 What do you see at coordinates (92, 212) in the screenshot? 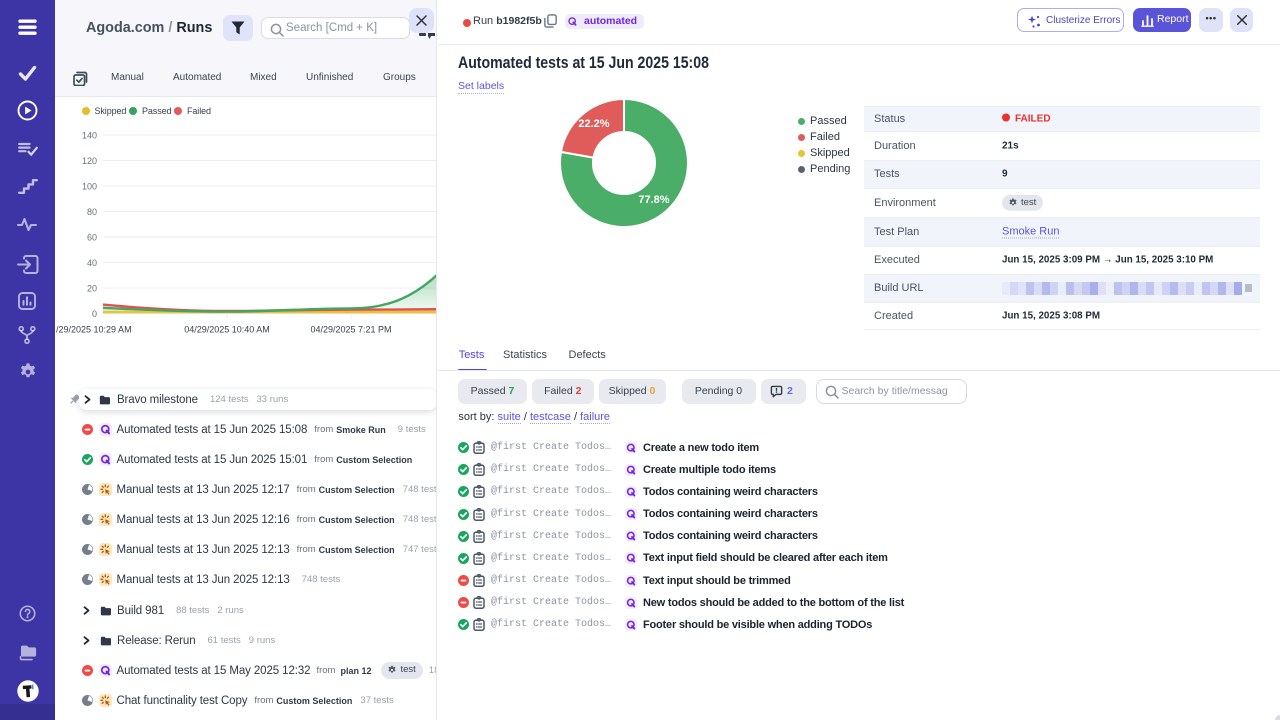
I see `svg-text: 80` at bounding box center [92, 212].